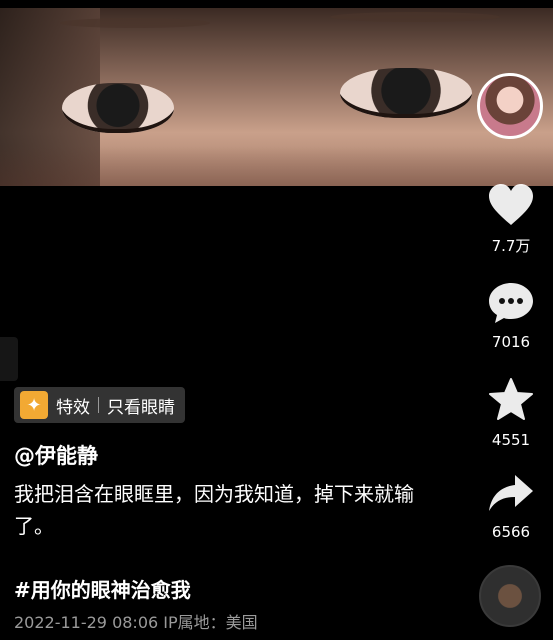  I want to click on effect-tag: ✦ 特效 只看眼睛, so click(99, 405).